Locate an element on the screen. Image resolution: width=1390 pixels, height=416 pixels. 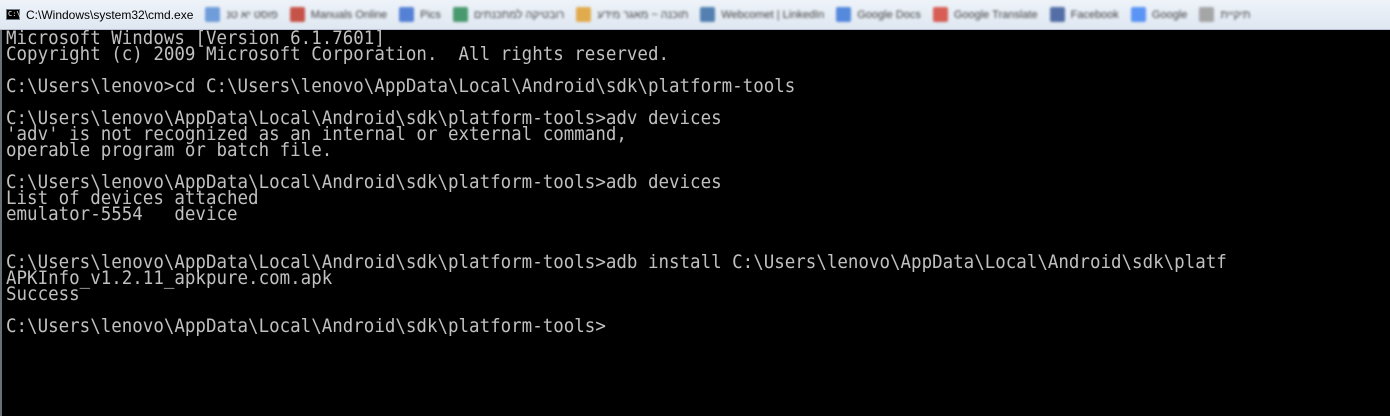
bookmark-item: Manuals Online is located at coordinates (338, 14).